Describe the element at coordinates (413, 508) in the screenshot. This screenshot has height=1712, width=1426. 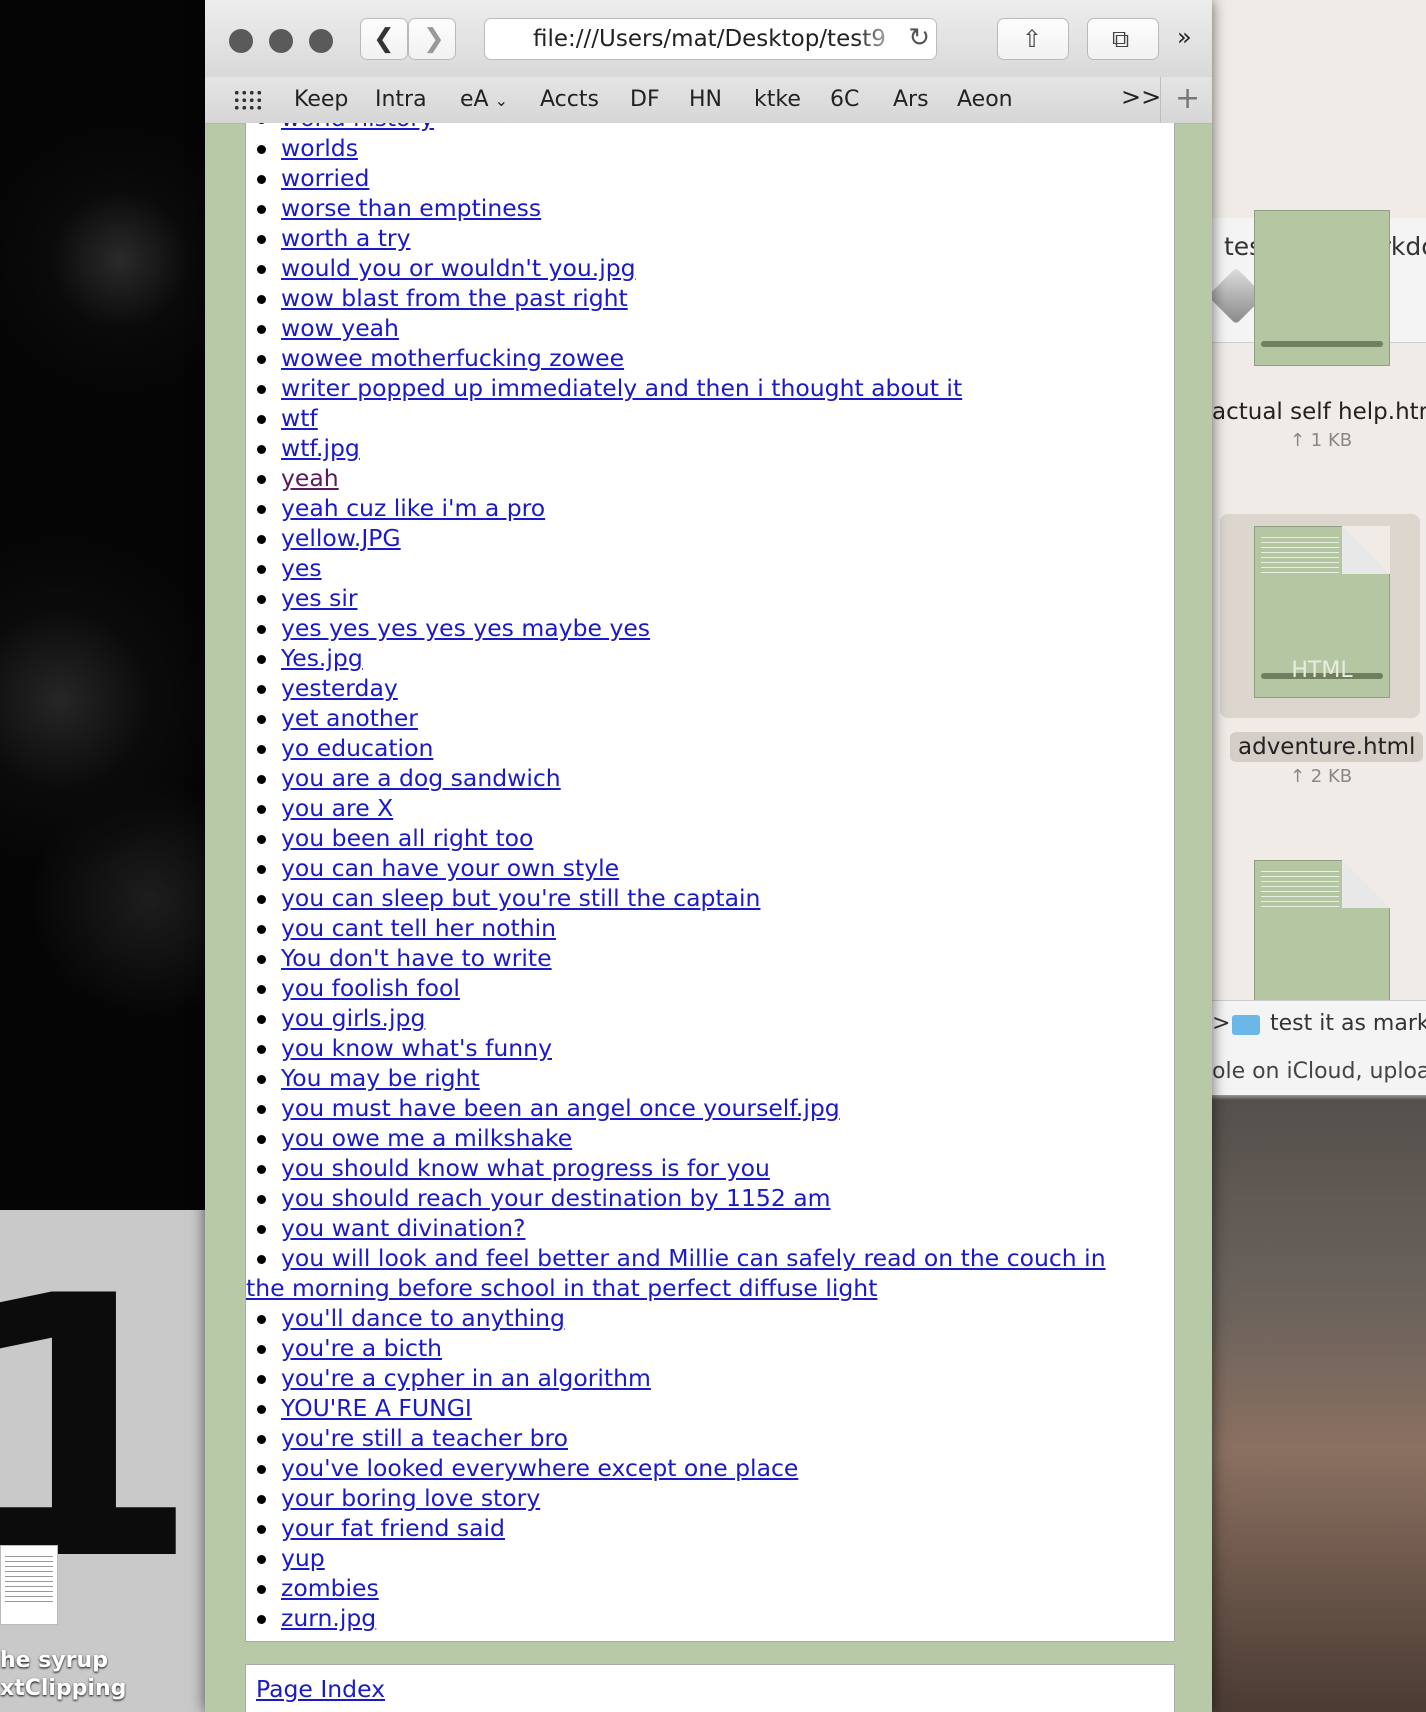
I see `file-link: yeah cuz like i'm a pro` at that location.